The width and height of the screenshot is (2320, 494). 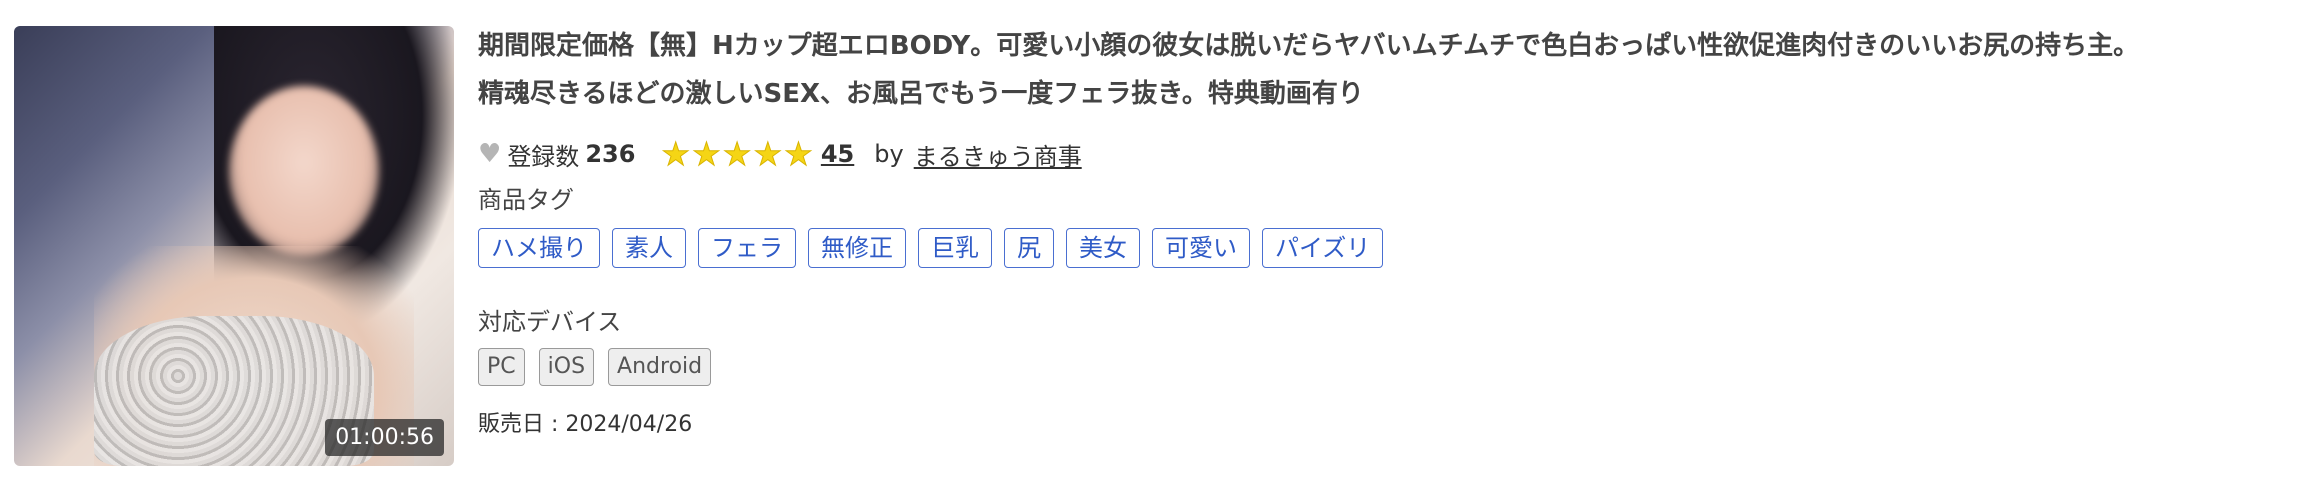 I want to click on rating-stars: ★ ★ ★ ★ ★, so click(x=737, y=154).